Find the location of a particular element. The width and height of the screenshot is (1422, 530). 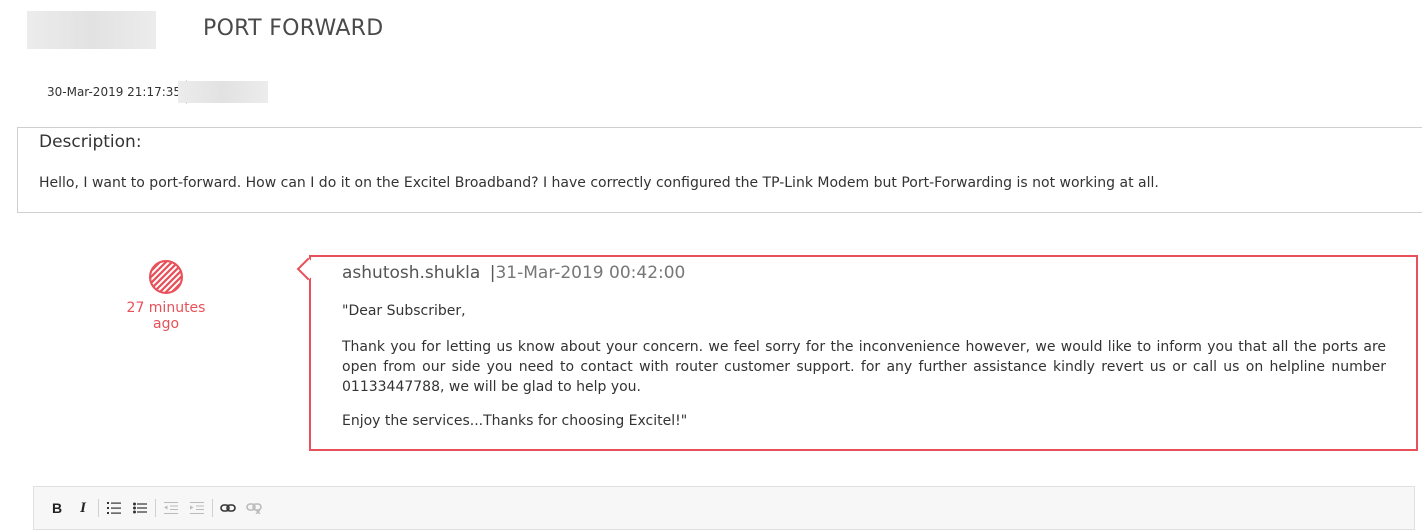

reply-header: ashutosh.shukla |31-Mar-2019 00:42:00 is located at coordinates (513, 273).